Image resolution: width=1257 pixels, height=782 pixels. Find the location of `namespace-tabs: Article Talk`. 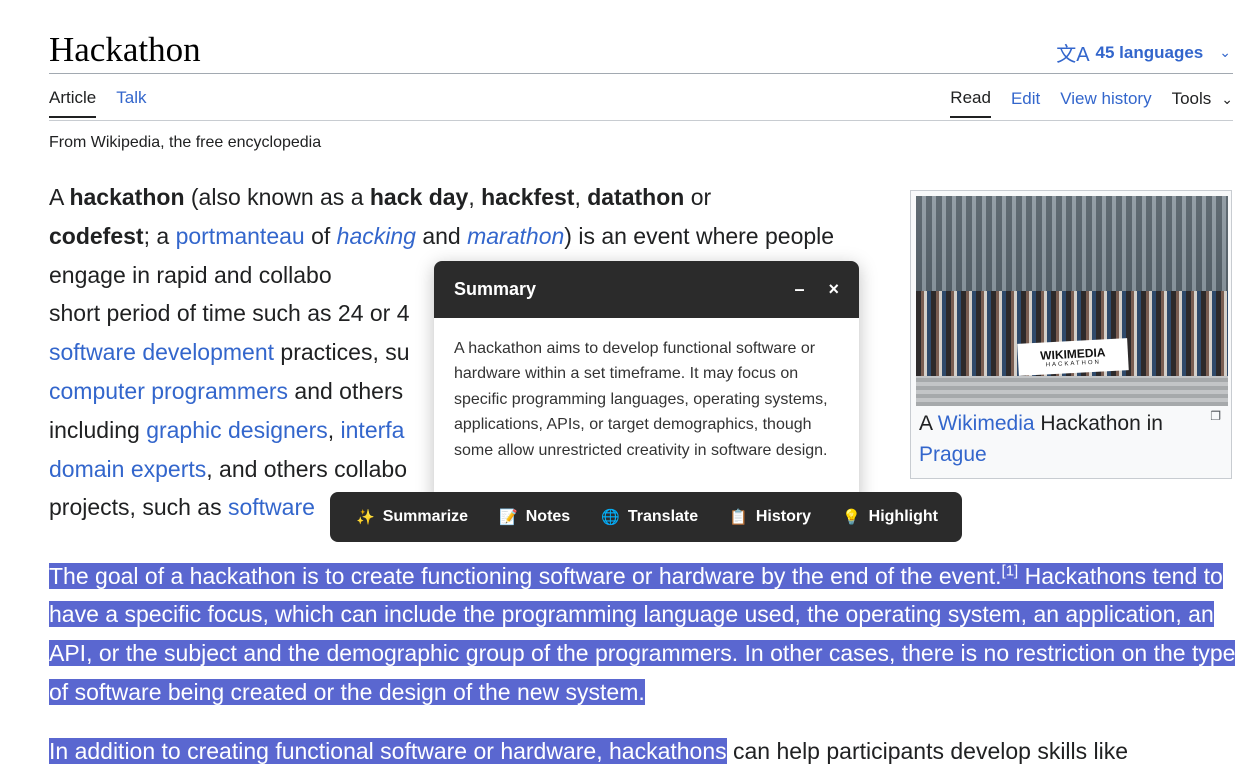

namespace-tabs: Article Talk is located at coordinates (97, 103).